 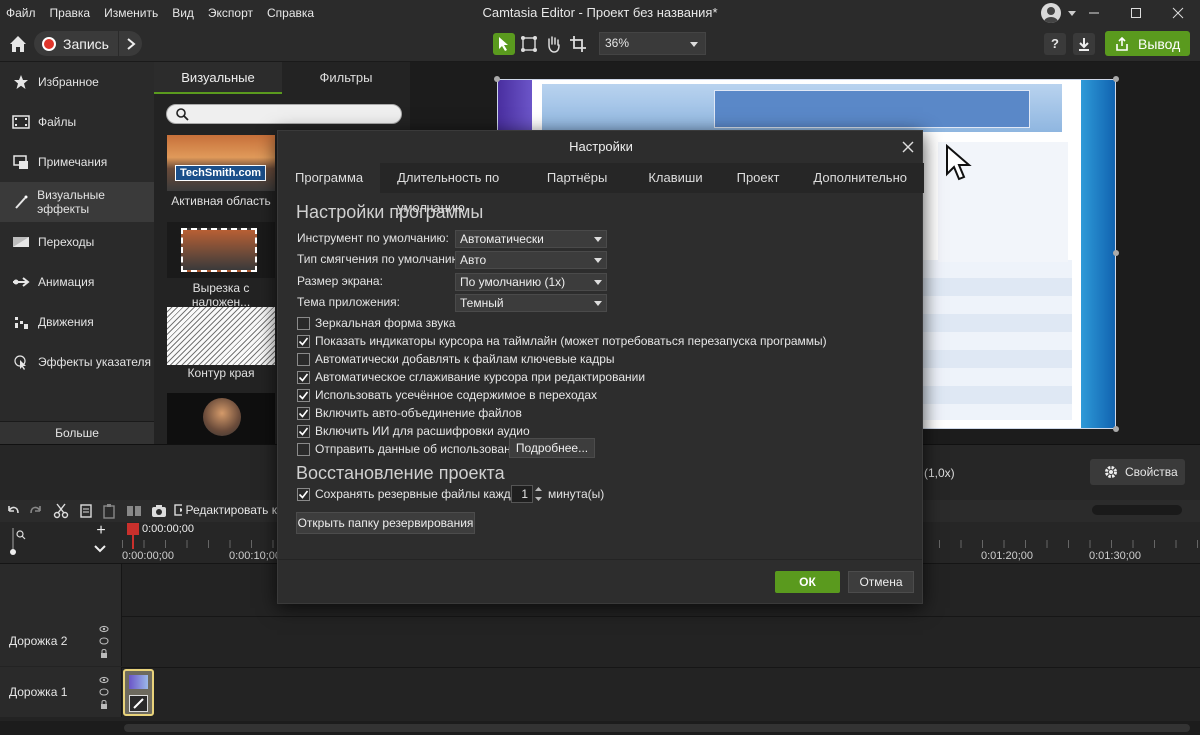 I want to click on tab-advanced: Дополнительно, so click(x=860, y=178).